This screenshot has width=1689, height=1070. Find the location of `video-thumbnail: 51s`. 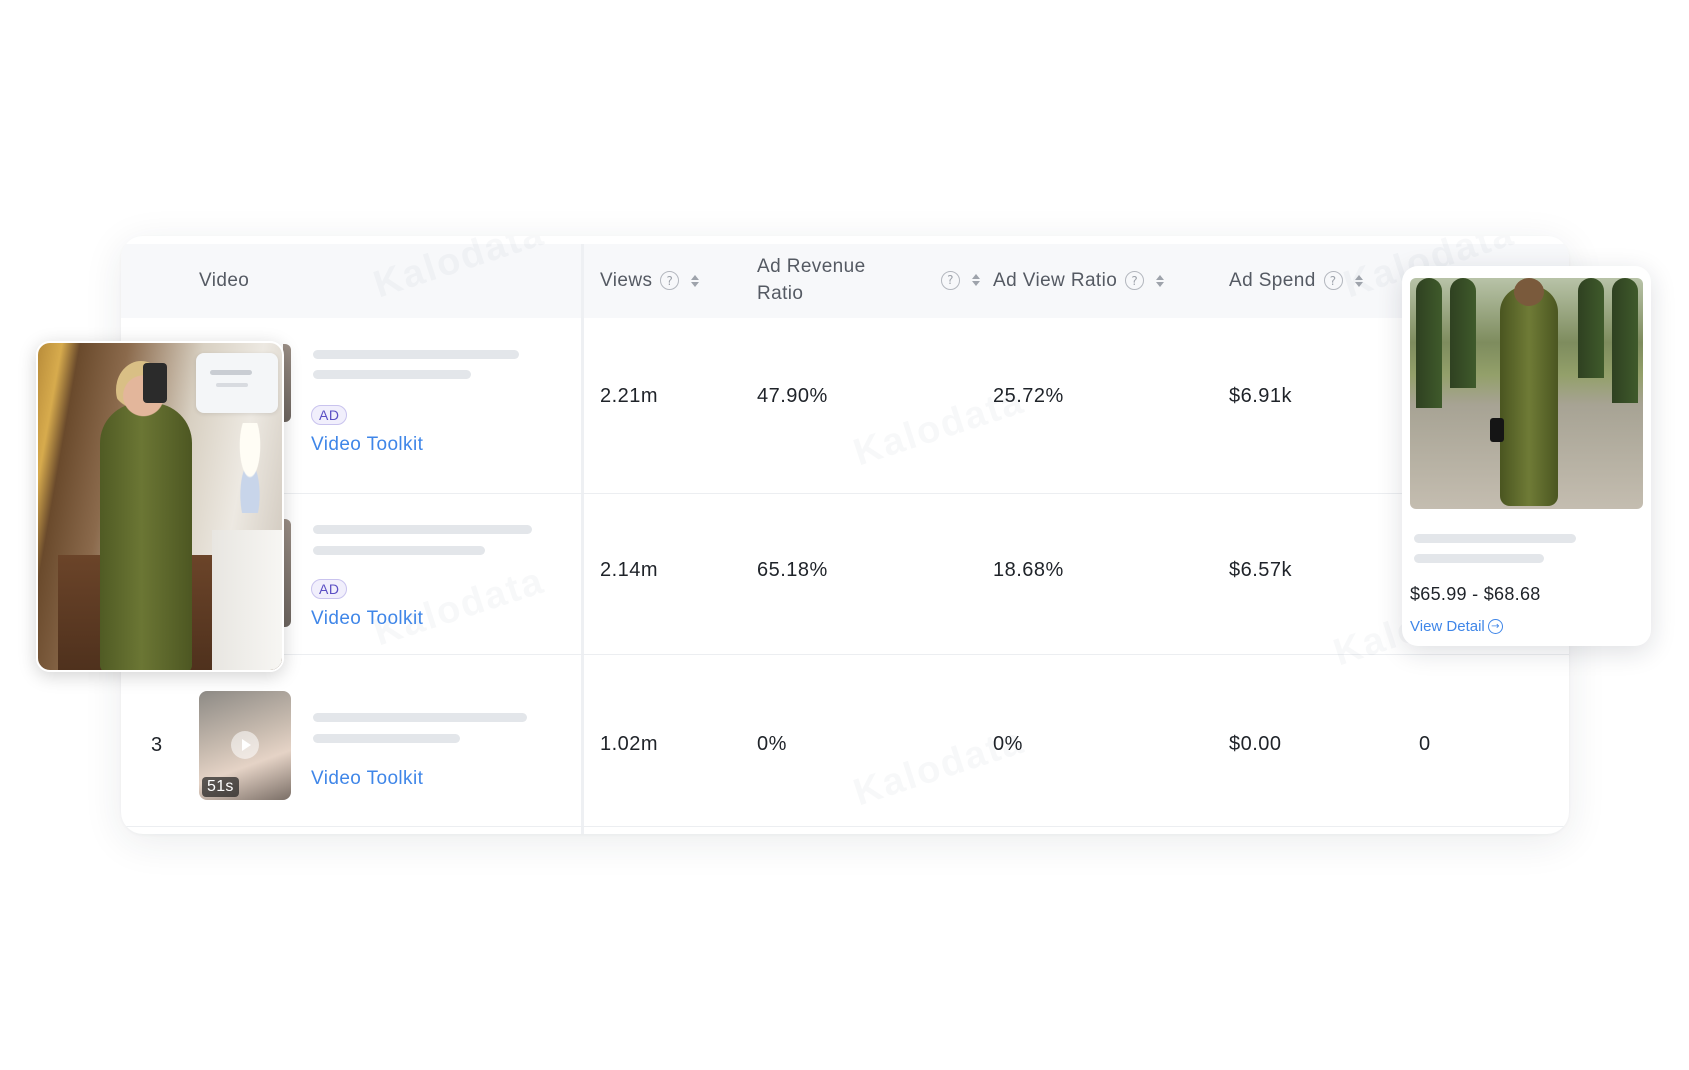

video-thumbnail: 51s is located at coordinates (245, 745).